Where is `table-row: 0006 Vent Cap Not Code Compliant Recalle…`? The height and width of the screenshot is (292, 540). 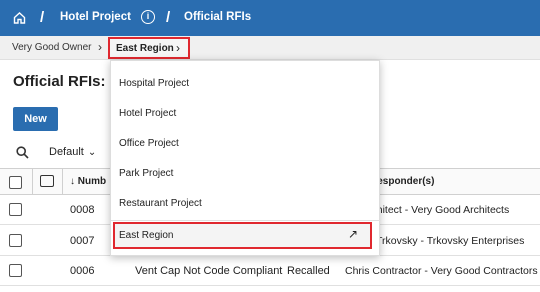 table-row: 0006 Vent Cap Not Code Compliant Recalle… is located at coordinates (270, 271).